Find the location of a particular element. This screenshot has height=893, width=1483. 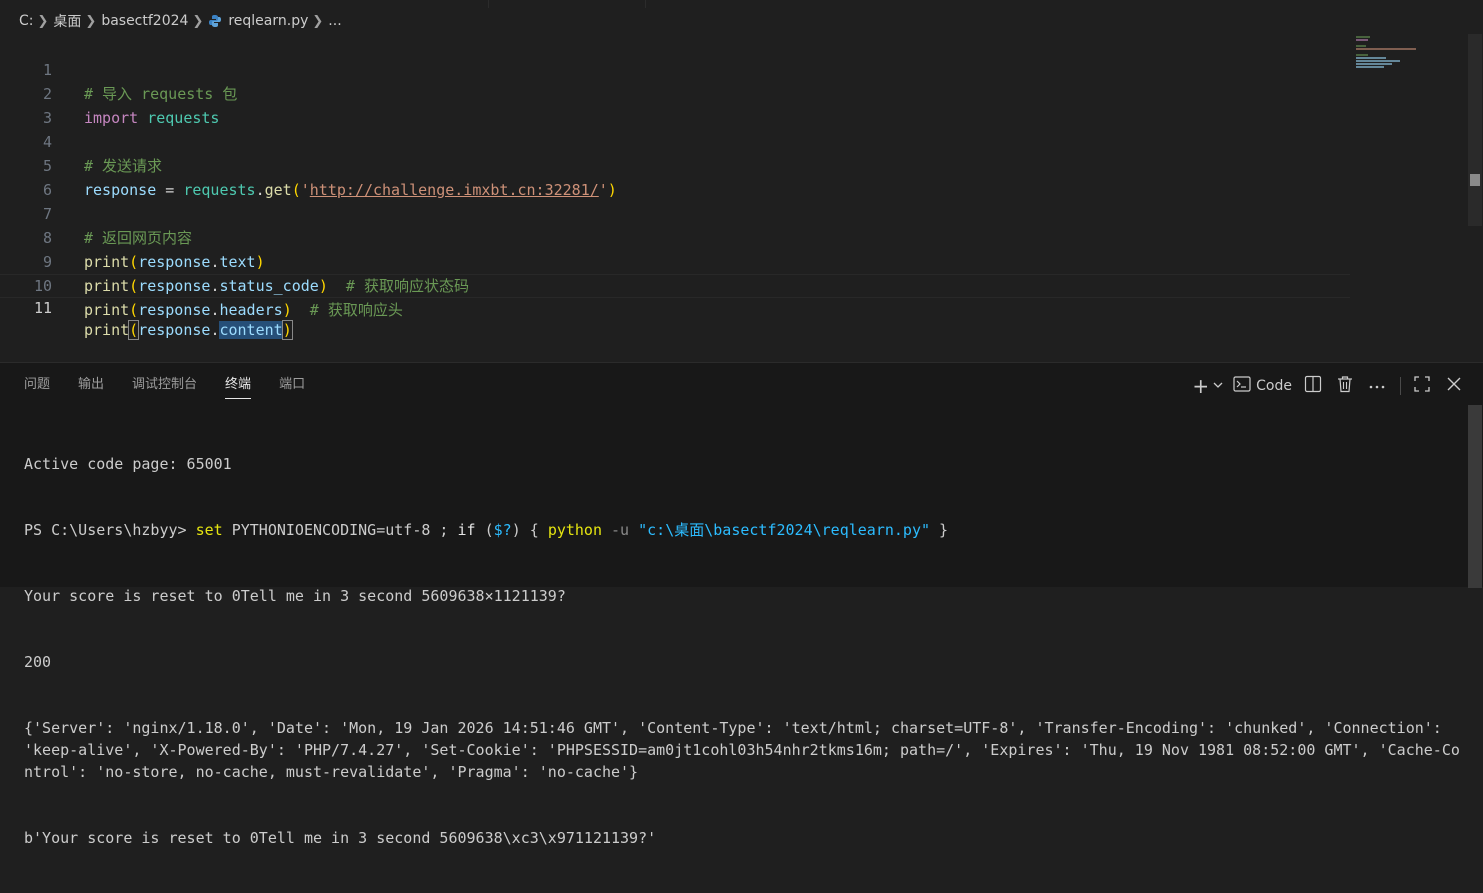

python-file-icon is located at coordinates (215, 21).